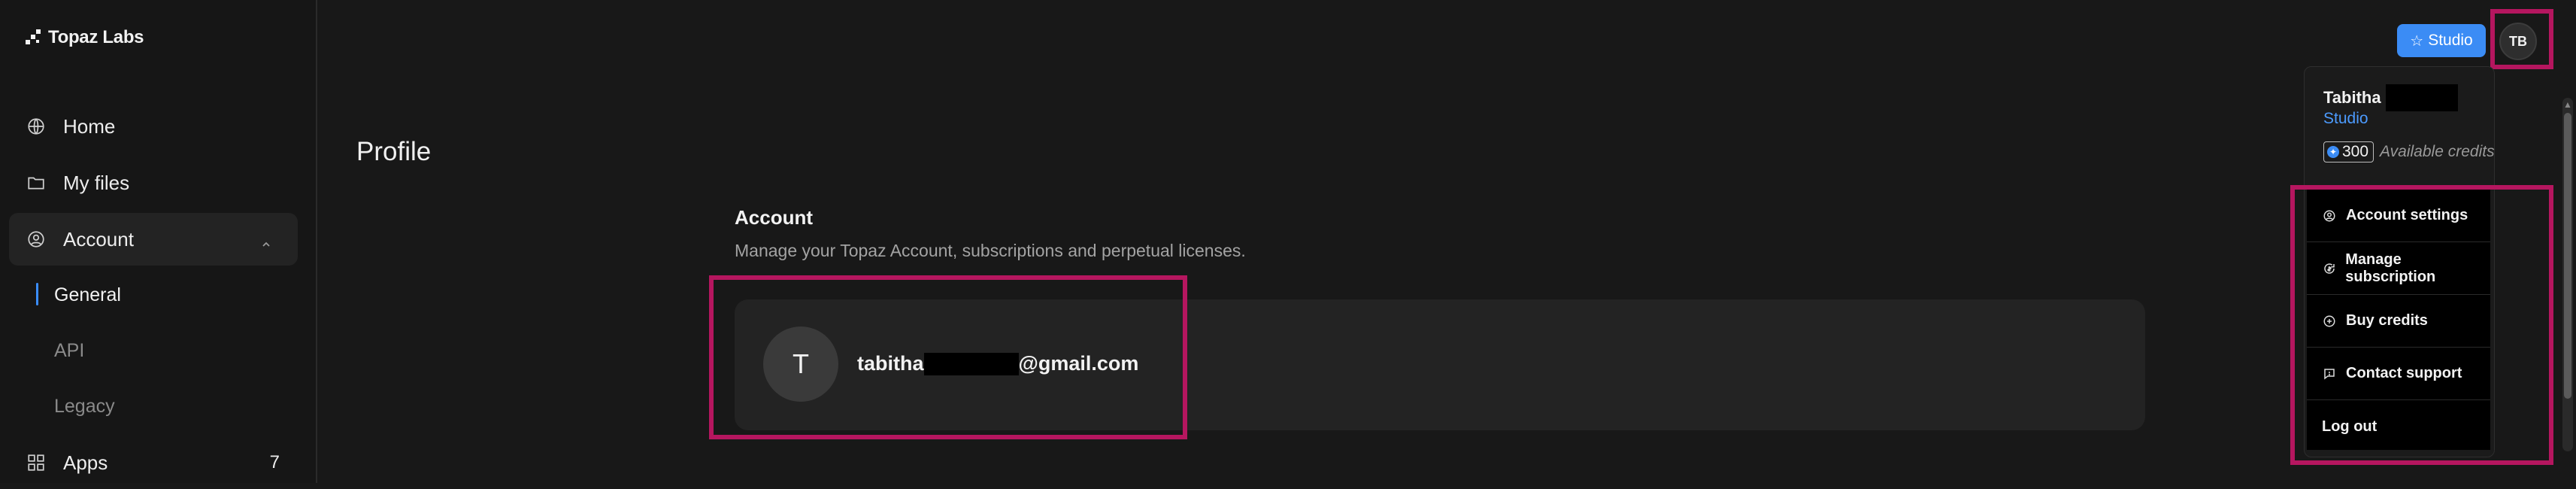 Image resolution: width=2576 pixels, height=489 pixels. What do you see at coordinates (2417, 41) in the screenshot?
I see `star-icon: ☆` at bounding box center [2417, 41].